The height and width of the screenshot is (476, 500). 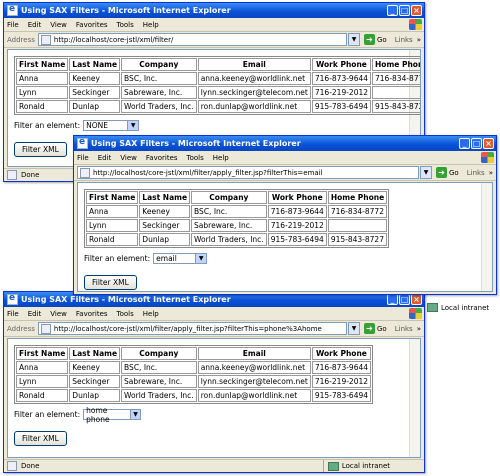 What do you see at coordinates (42, 64) in the screenshot?
I see `column-header: First Name` at bounding box center [42, 64].